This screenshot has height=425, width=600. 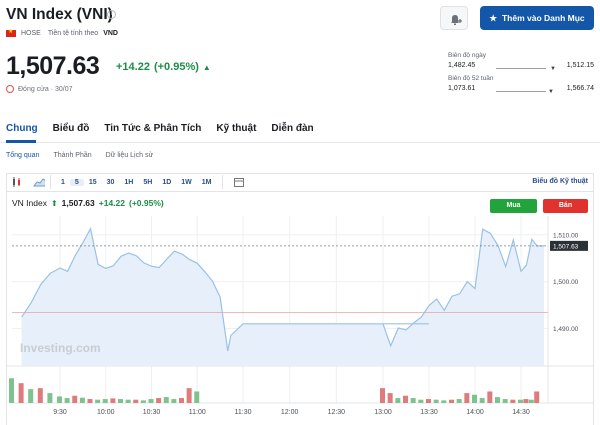 I want to click on watermark-text: Investing.com, so click(x=60, y=348).